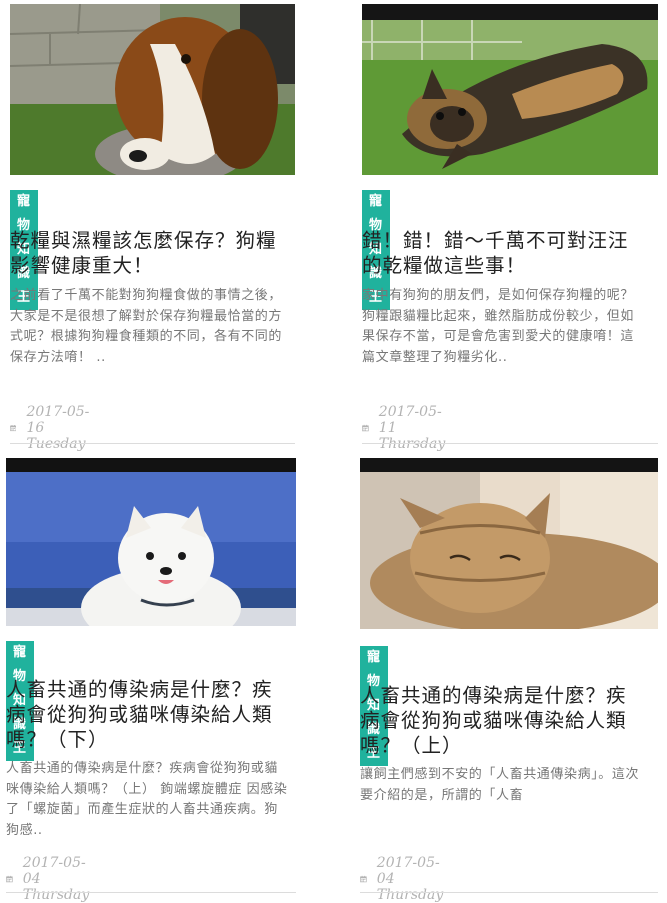  Describe the element at coordinates (412, 428) in the screenshot. I see `date-text: 2017-05-11 Thursday` at that location.